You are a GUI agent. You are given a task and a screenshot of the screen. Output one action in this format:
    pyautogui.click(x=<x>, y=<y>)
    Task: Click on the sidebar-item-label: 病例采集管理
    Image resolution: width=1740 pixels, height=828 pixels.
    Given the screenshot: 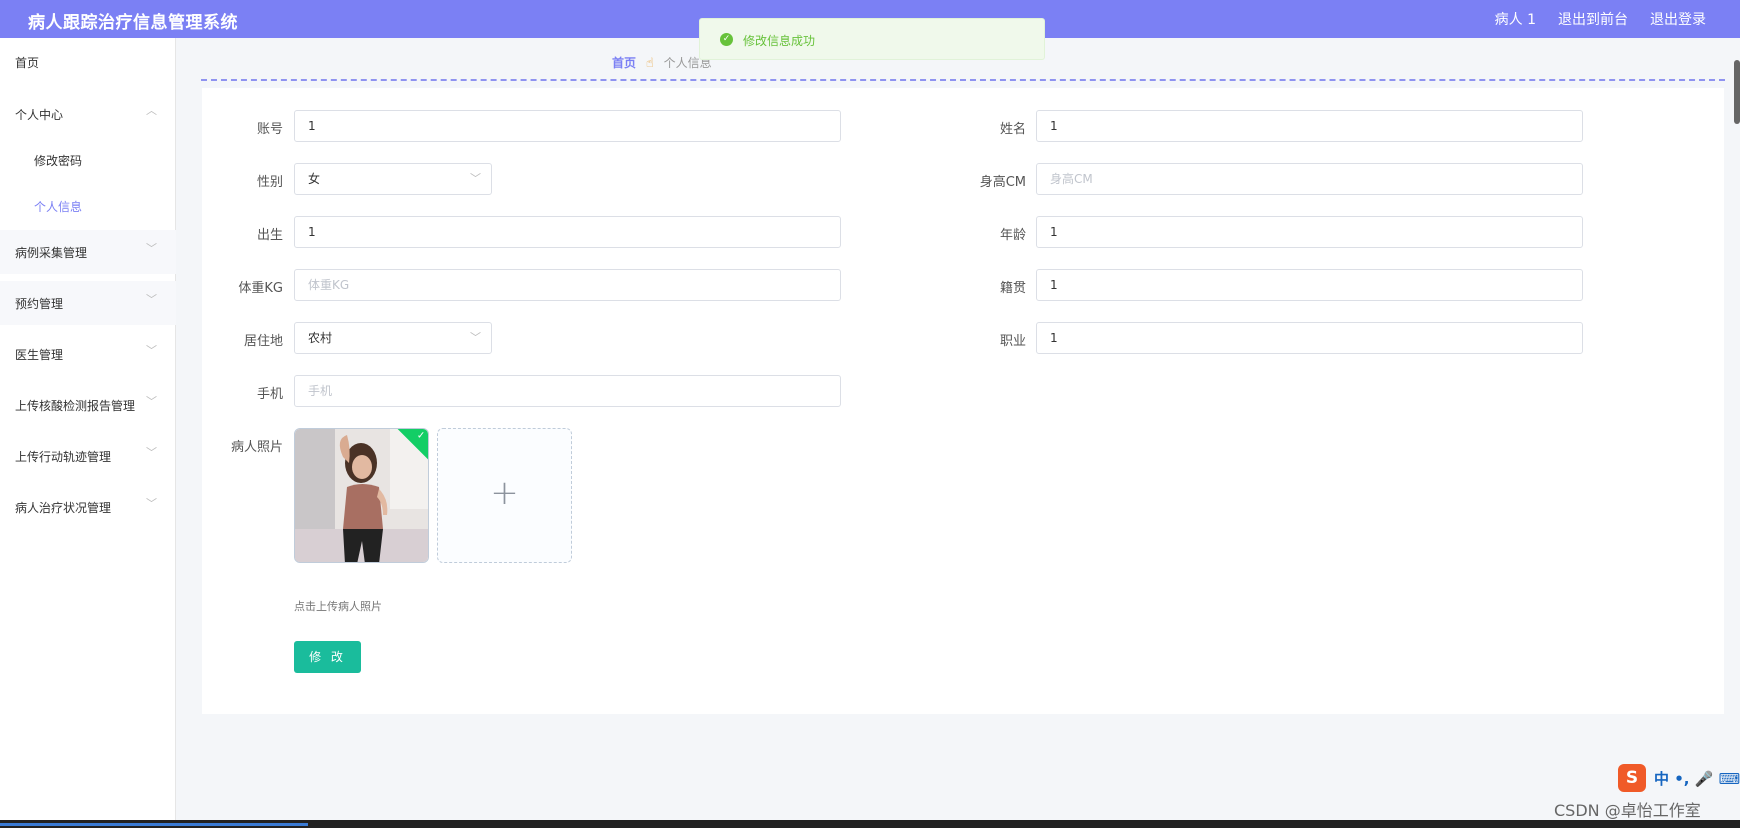 What is the action you would take?
    pyautogui.click(x=51, y=253)
    